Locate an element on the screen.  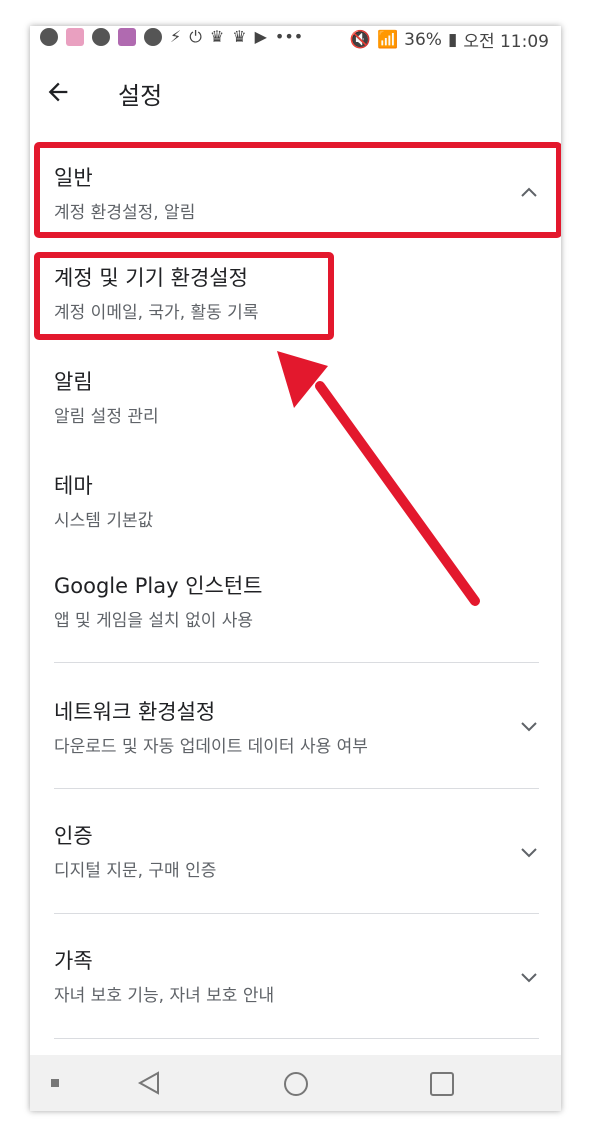
notification-icons: ⚡ ⏻ ♛ ♛ ▶ ••• is located at coordinates (171, 37).